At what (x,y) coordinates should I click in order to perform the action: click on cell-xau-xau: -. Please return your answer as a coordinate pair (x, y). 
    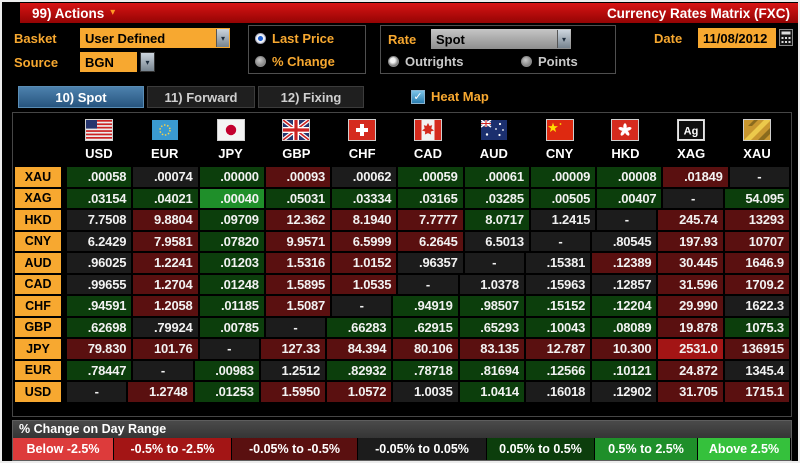
    Looking at the image, I should click on (759, 177).